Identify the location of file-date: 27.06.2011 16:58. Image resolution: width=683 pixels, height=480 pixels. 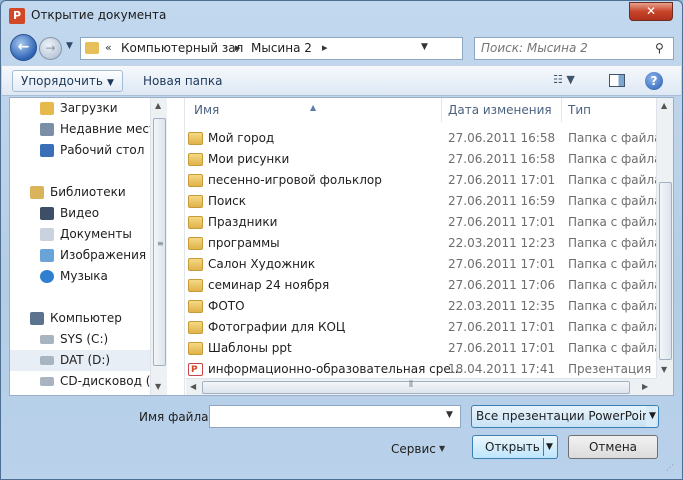
(502, 138).